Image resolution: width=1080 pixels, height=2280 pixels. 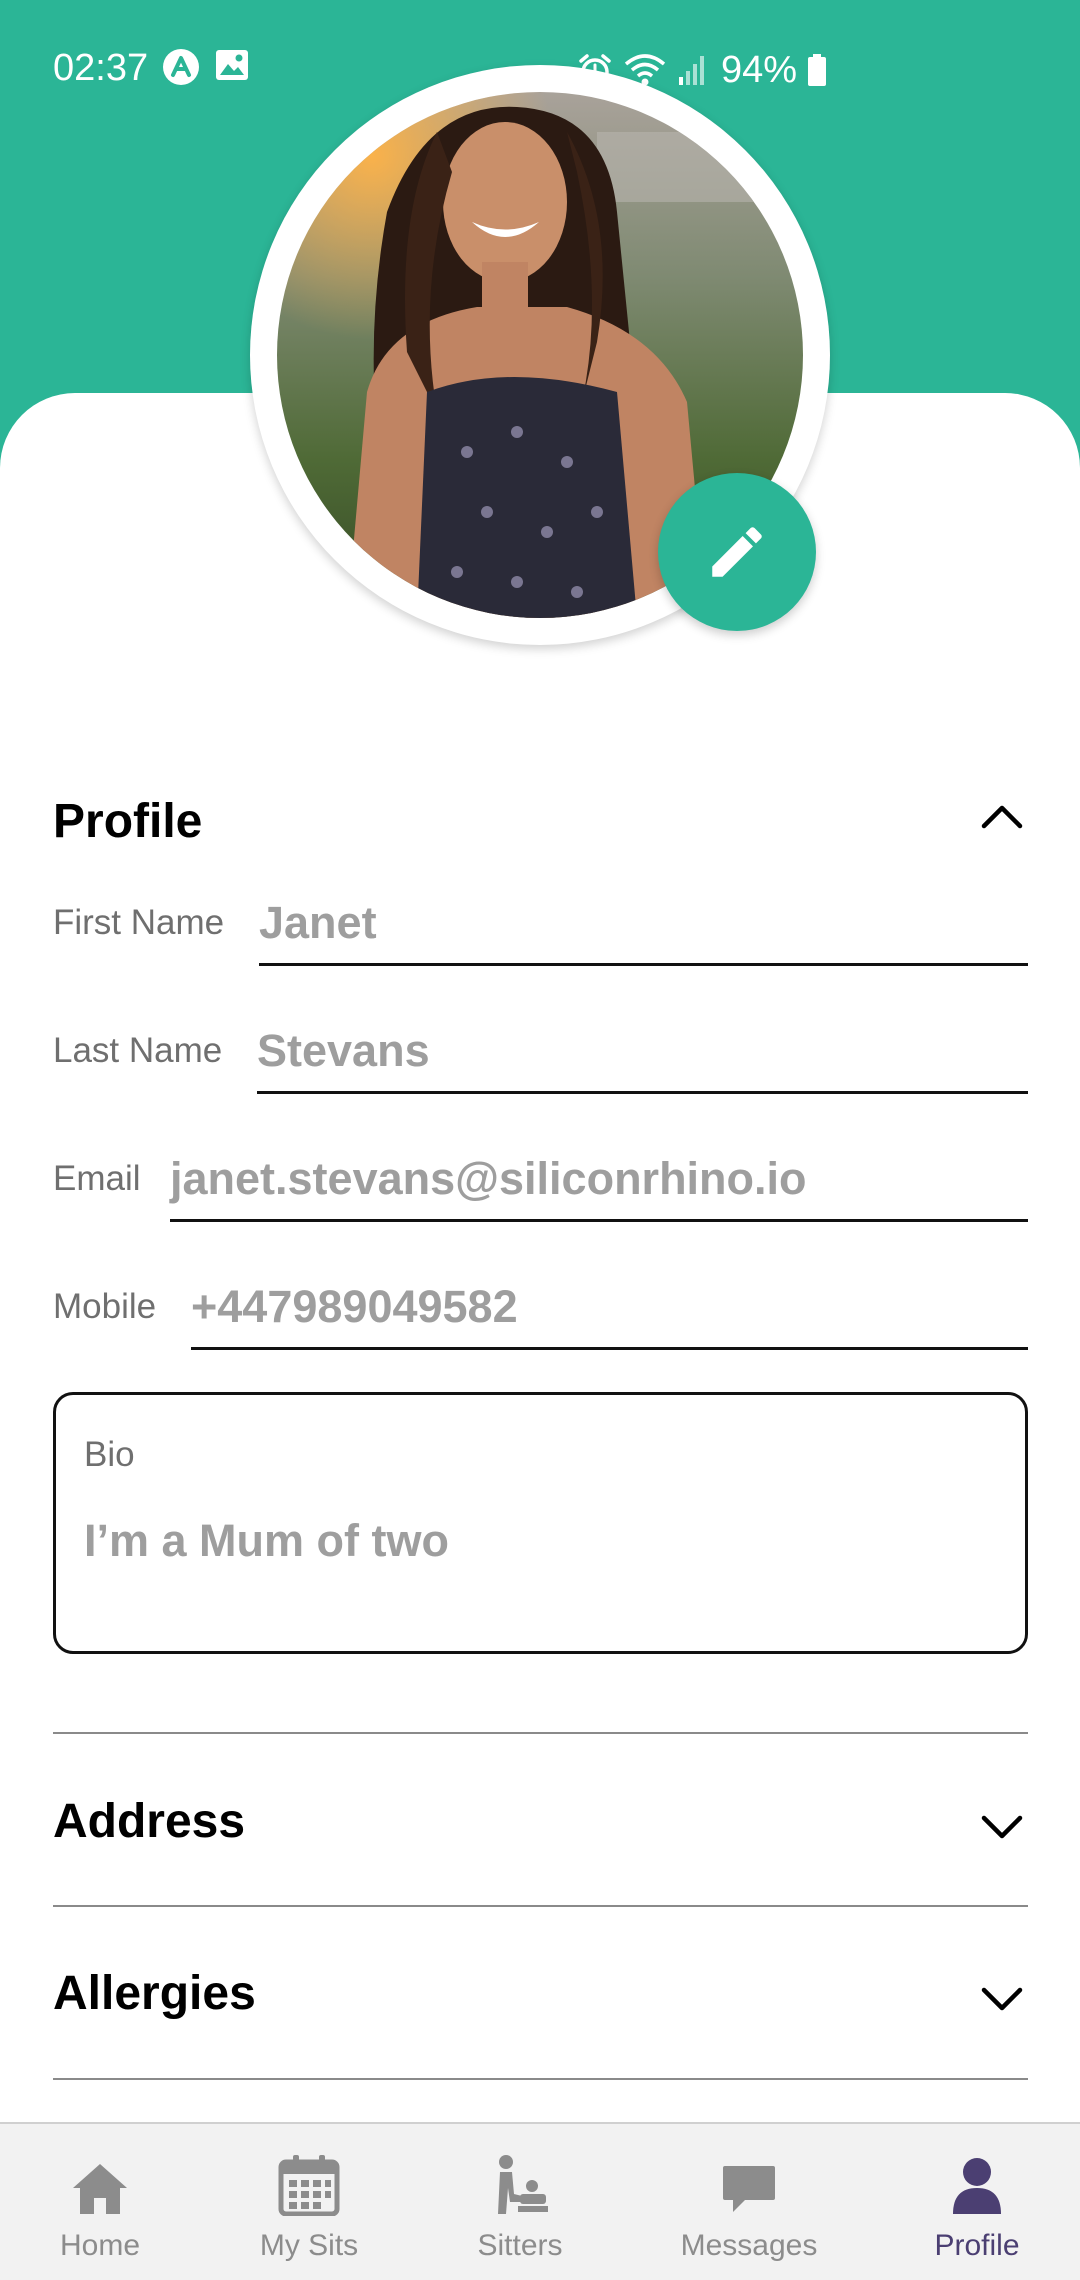 What do you see at coordinates (318, 923) in the screenshot?
I see `first-name-value: Janet` at bounding box center [318, 923].